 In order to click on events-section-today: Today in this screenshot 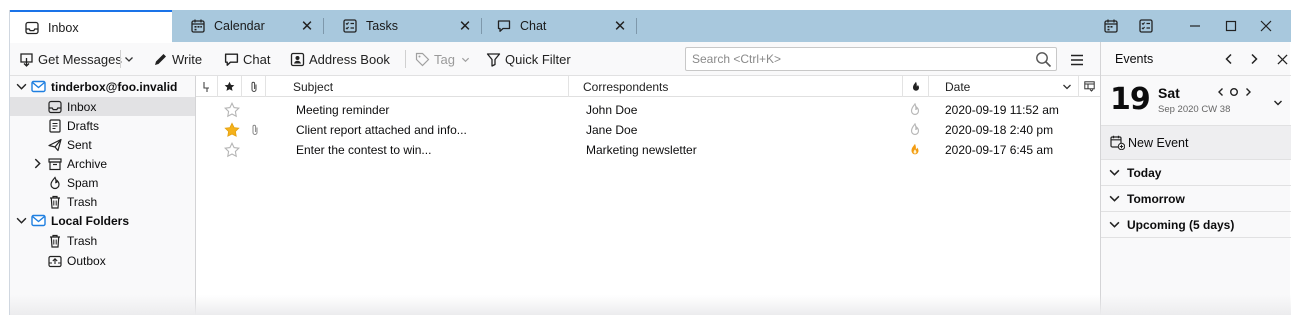, I will do `click(1196, 173)`.